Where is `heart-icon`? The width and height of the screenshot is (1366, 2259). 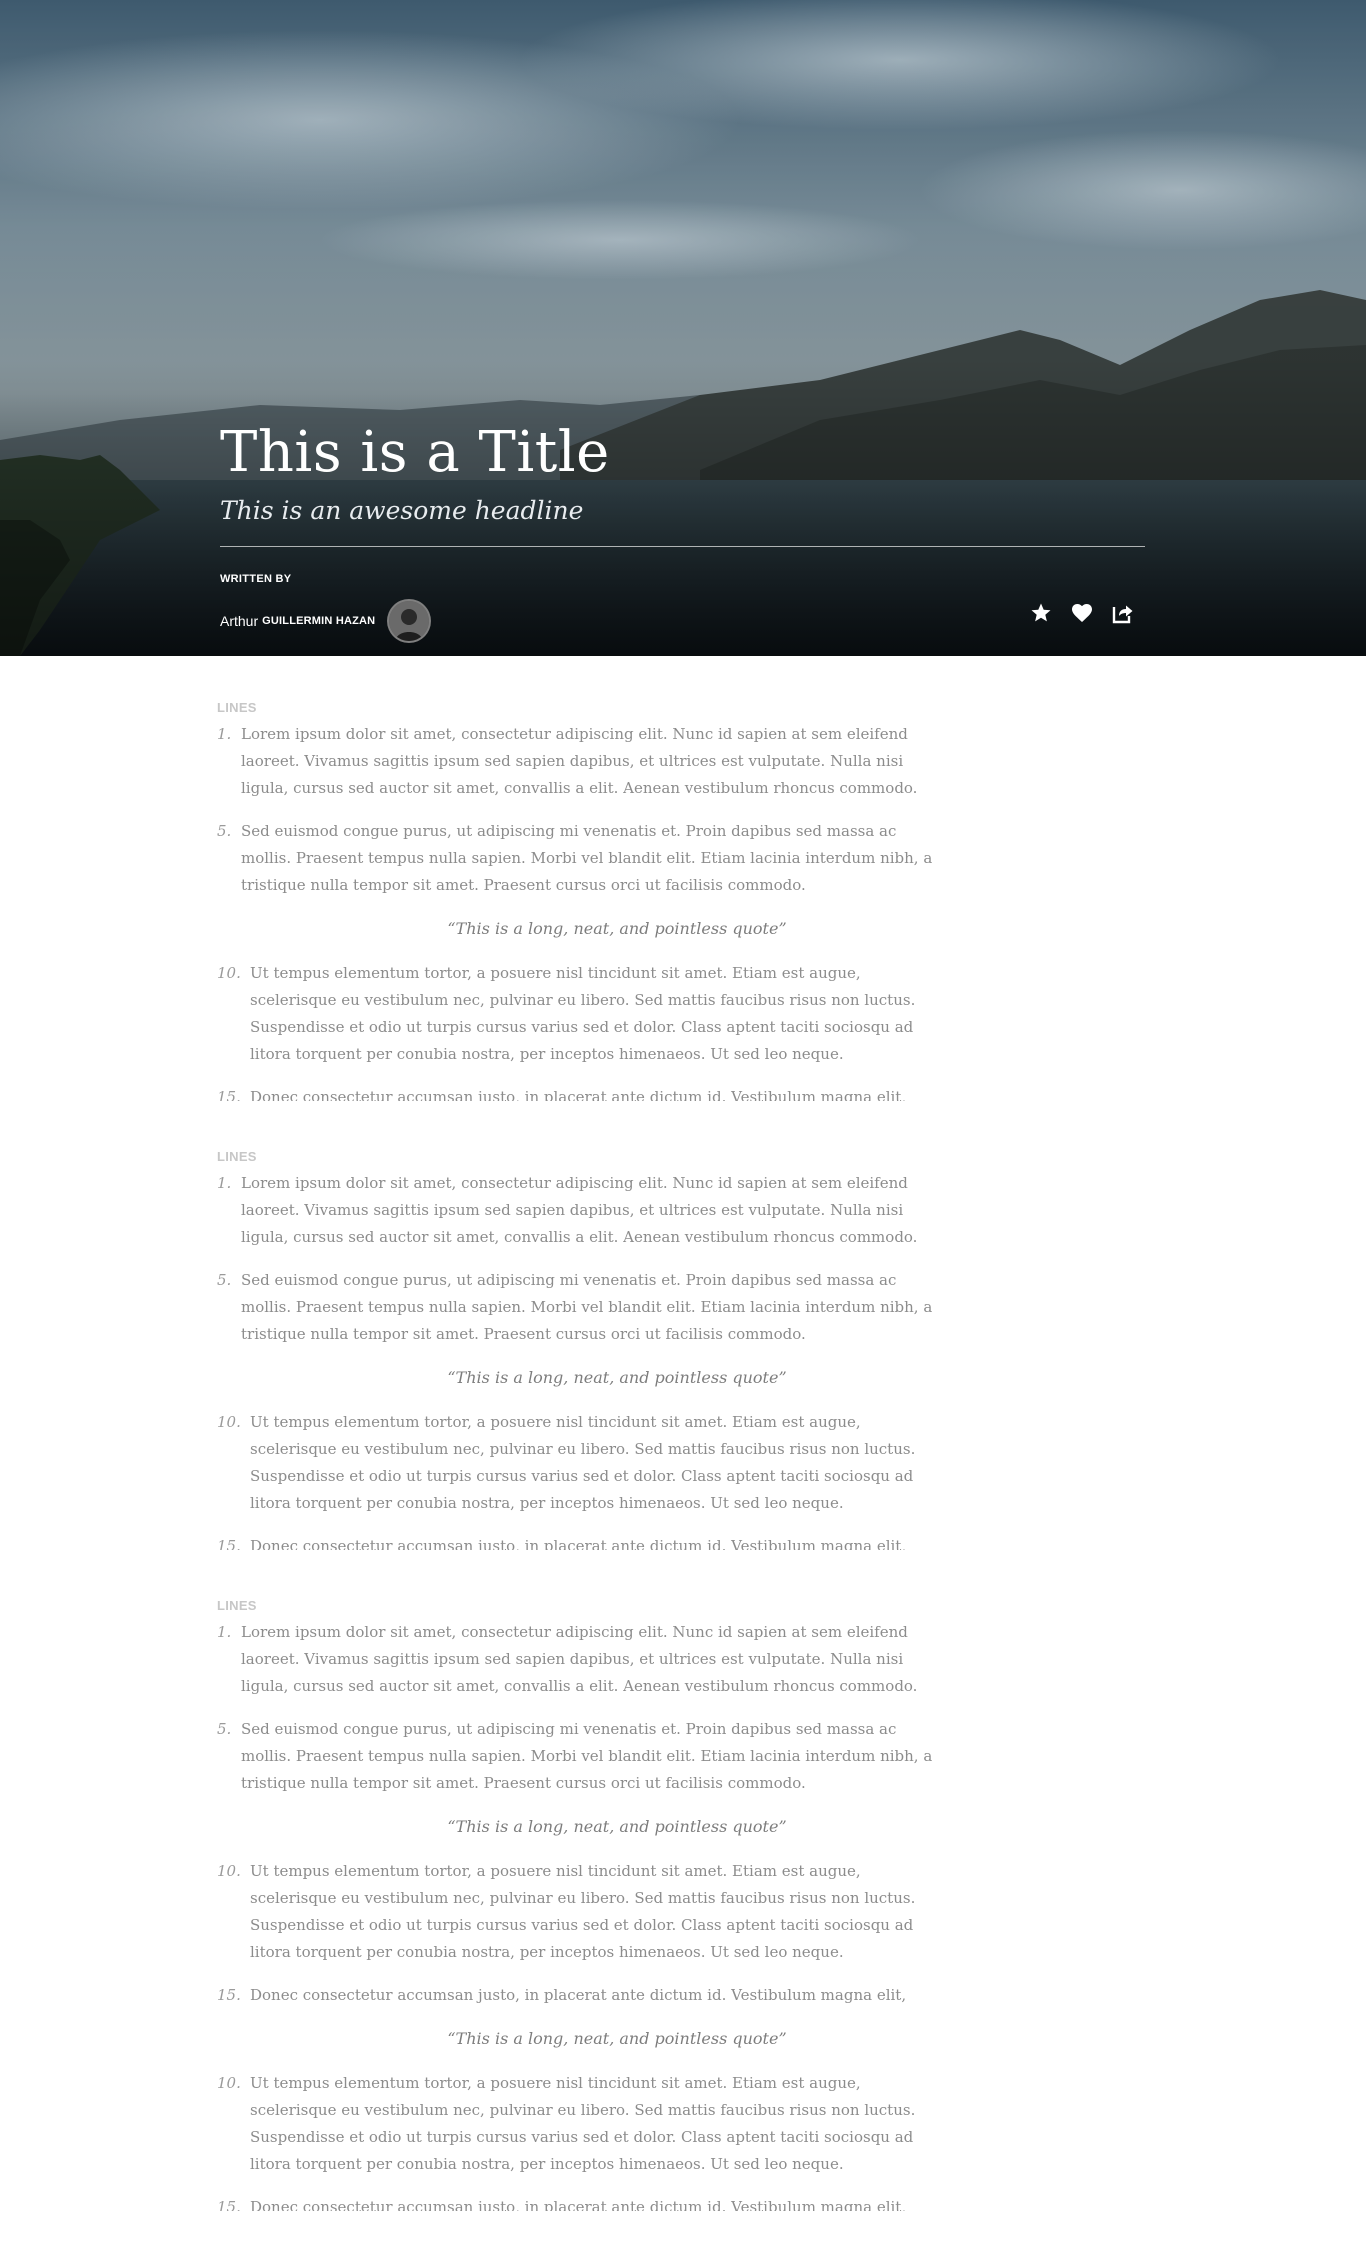 heart-icon is located at coordinates (1082, 613).